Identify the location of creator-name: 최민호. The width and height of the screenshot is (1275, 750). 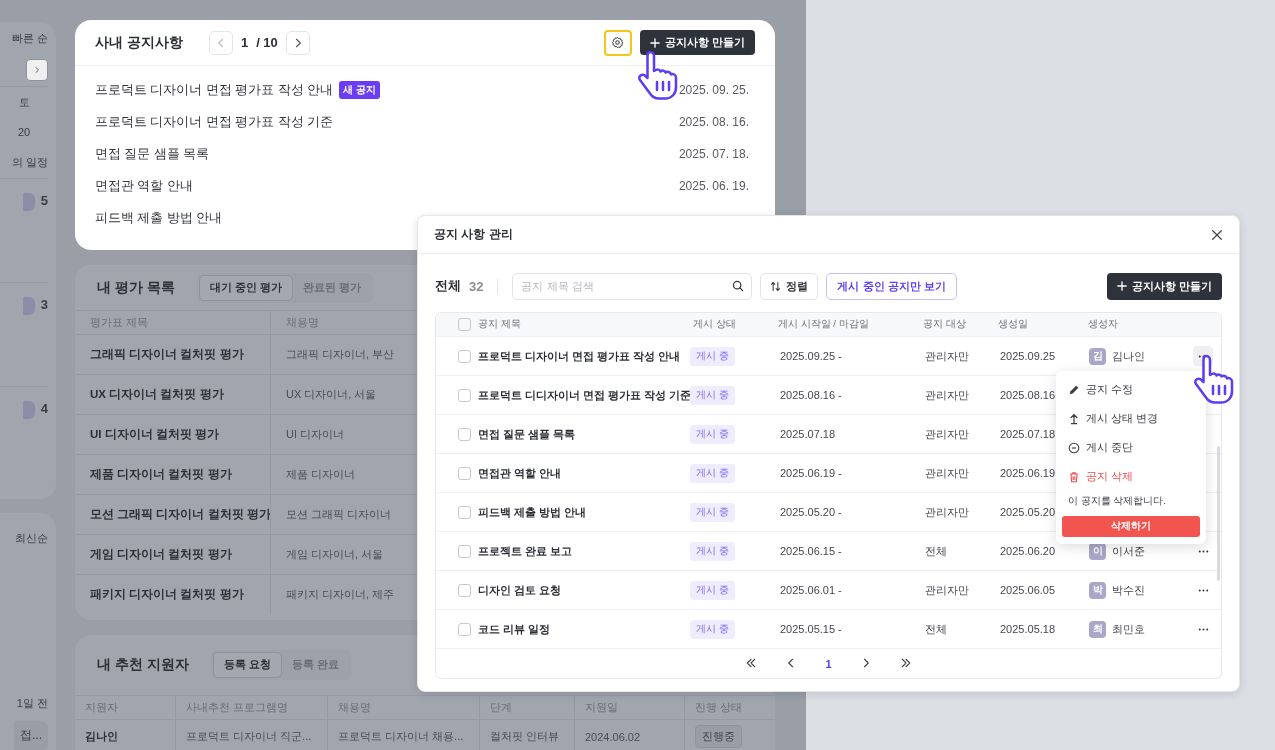
(1128, 629).